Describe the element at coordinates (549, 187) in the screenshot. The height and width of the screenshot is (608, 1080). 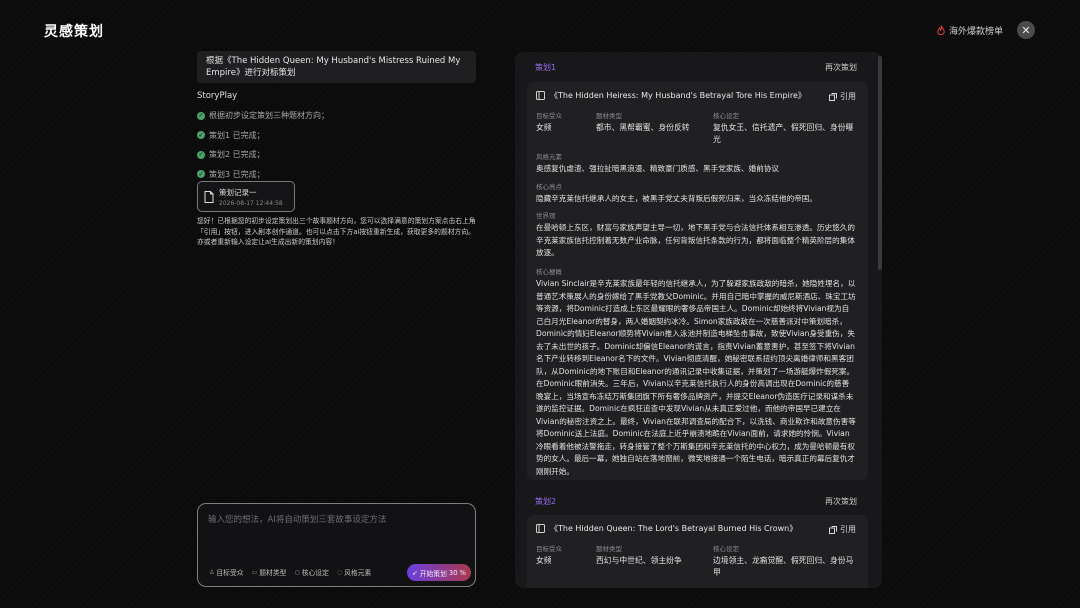
I see `section-label: 核心亮点` at that location.